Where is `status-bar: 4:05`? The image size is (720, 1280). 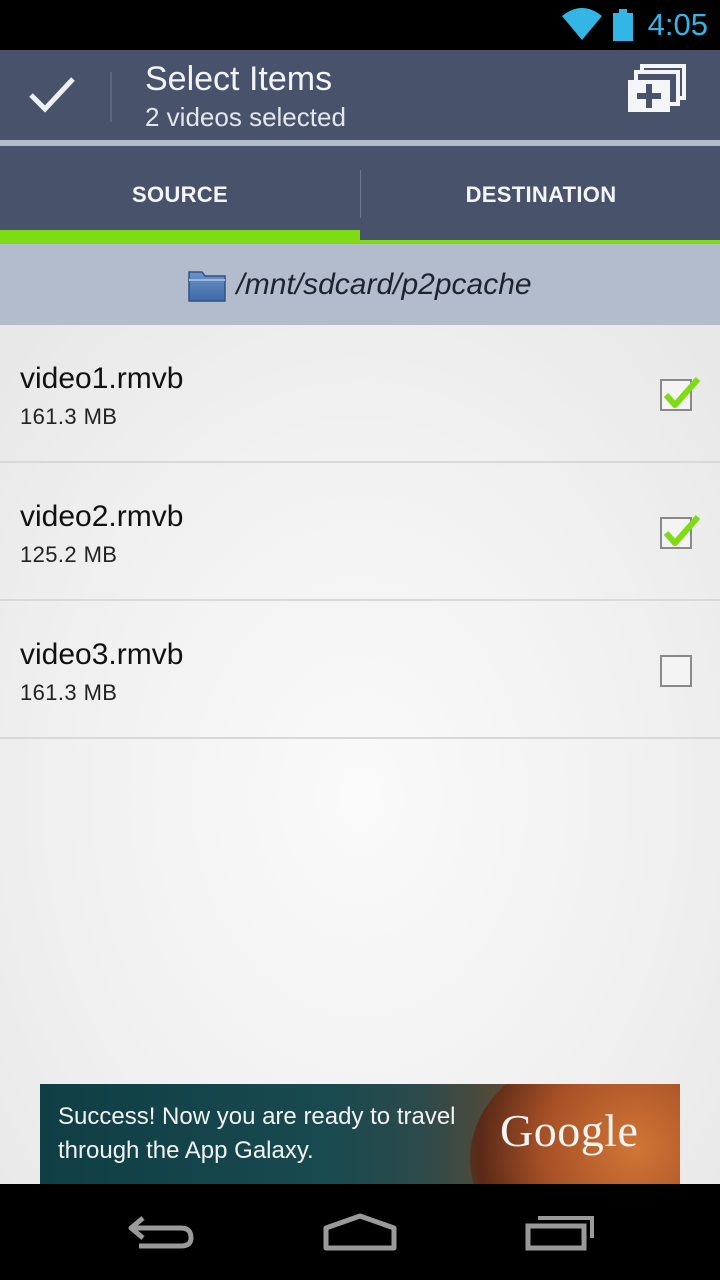 status-bar: 4:05 is located at coordinates (360, 25).